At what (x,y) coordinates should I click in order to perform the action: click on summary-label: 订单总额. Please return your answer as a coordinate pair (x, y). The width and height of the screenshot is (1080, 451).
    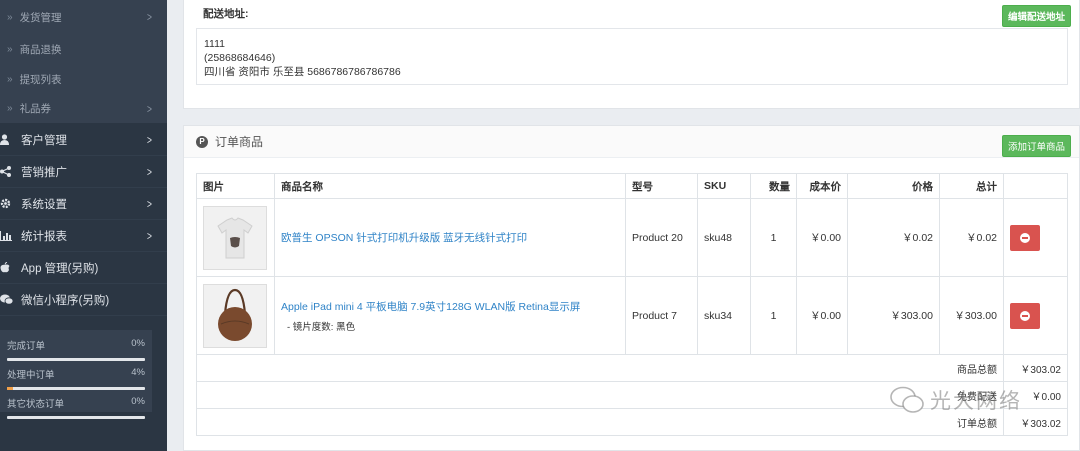
    Looking at the image, I should click on (600, 422).